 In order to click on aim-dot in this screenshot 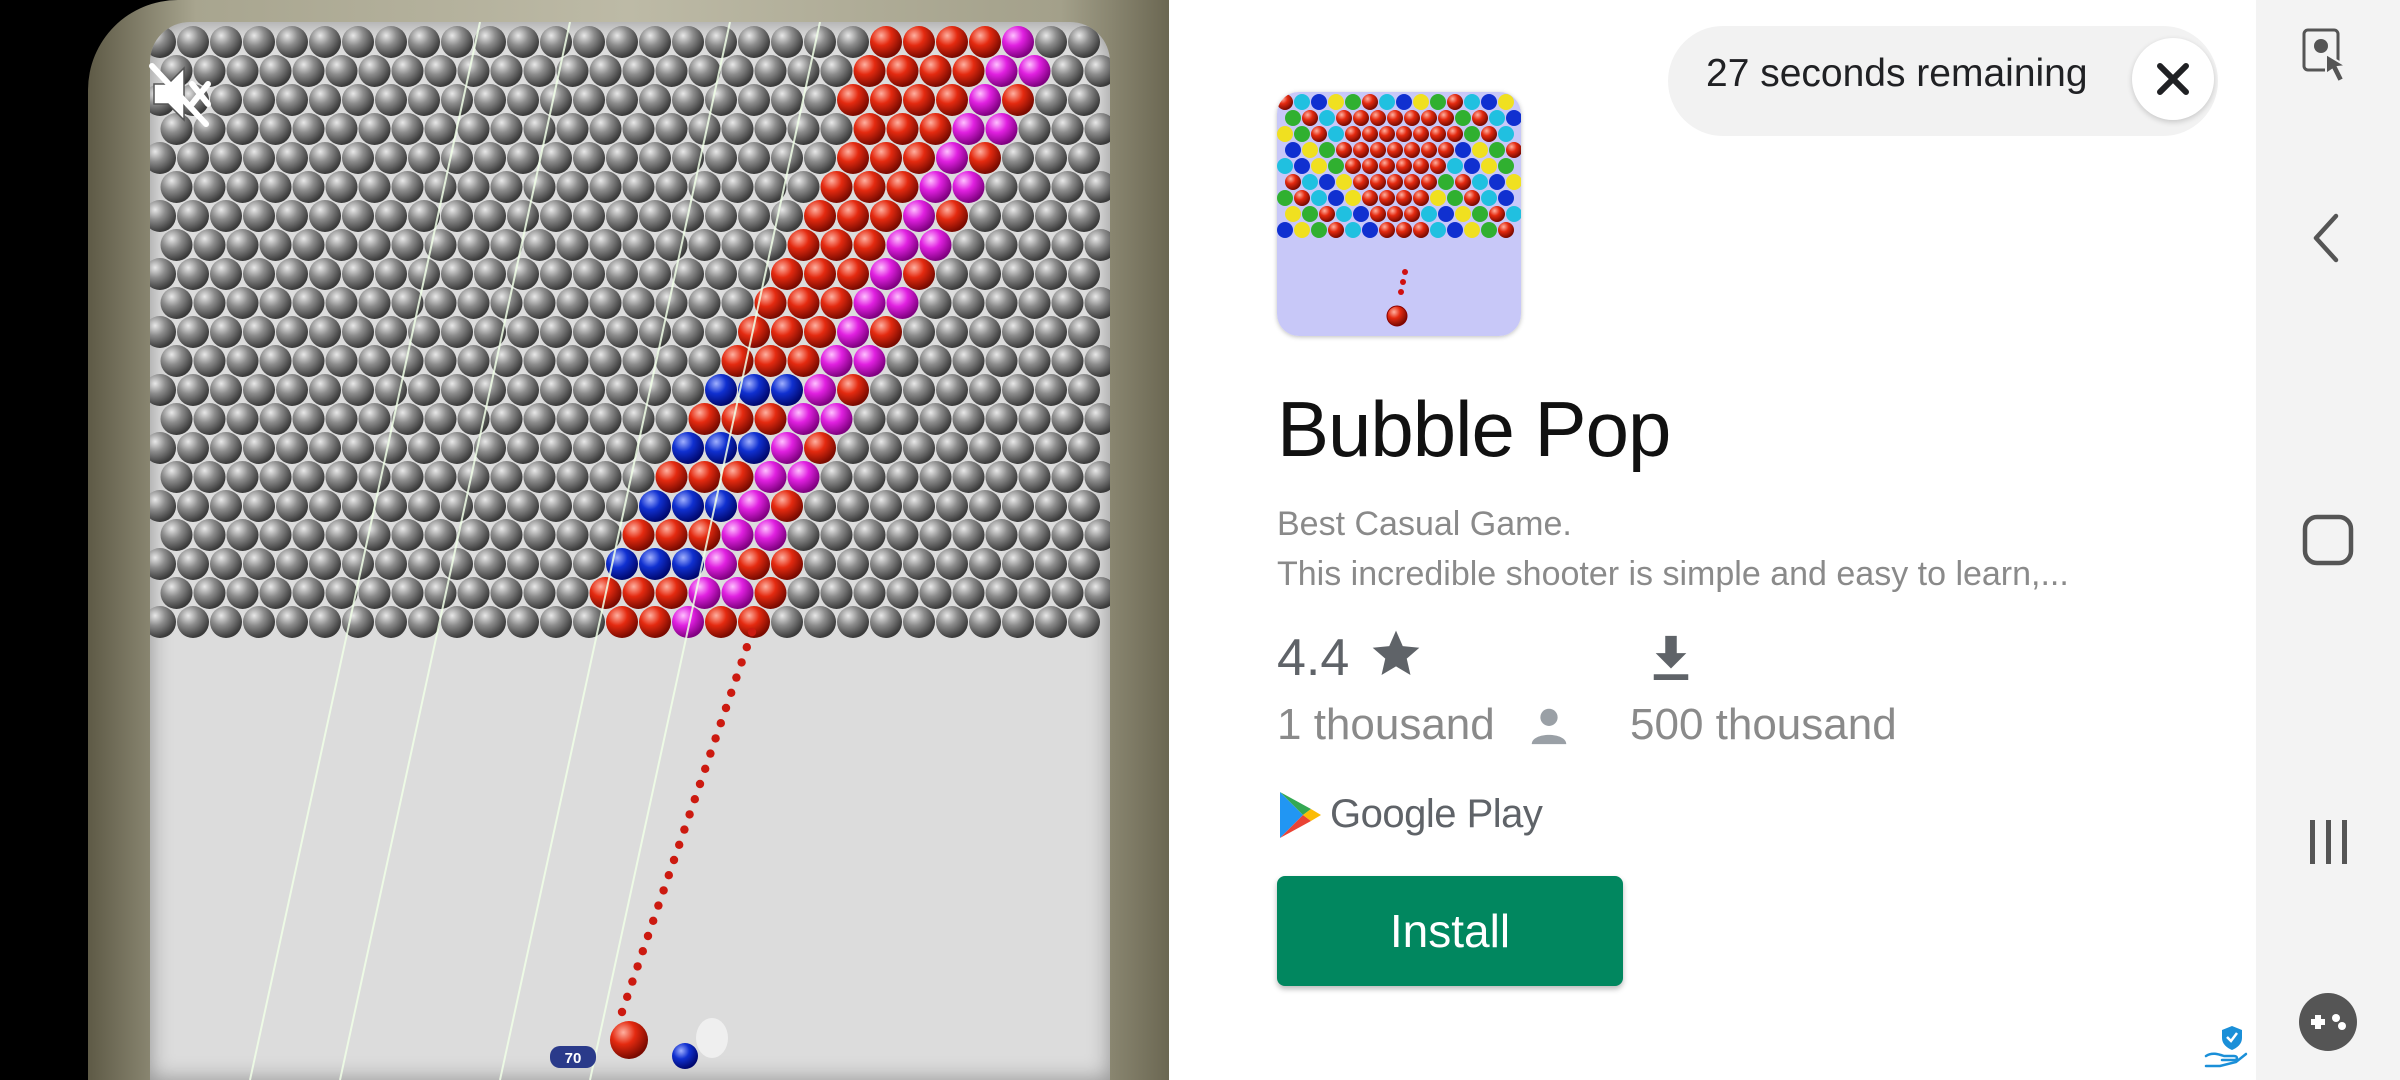, I will do `click(674, 860)`.